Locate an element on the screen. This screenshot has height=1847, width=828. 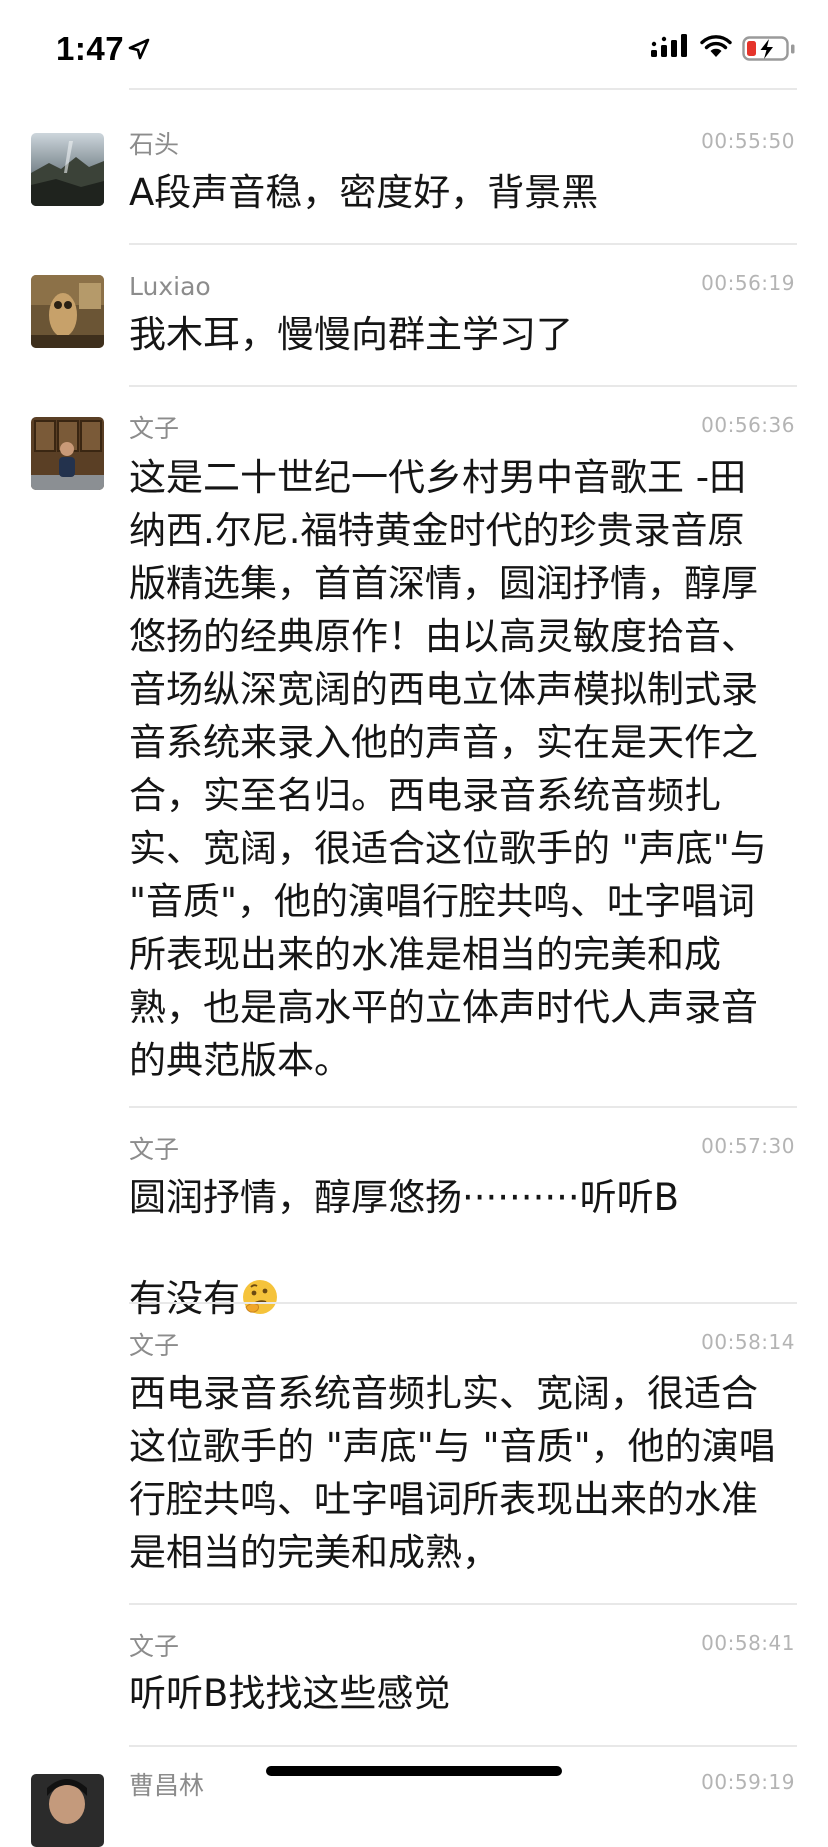
battery-charging-icon is located at coordinates (769, 51).